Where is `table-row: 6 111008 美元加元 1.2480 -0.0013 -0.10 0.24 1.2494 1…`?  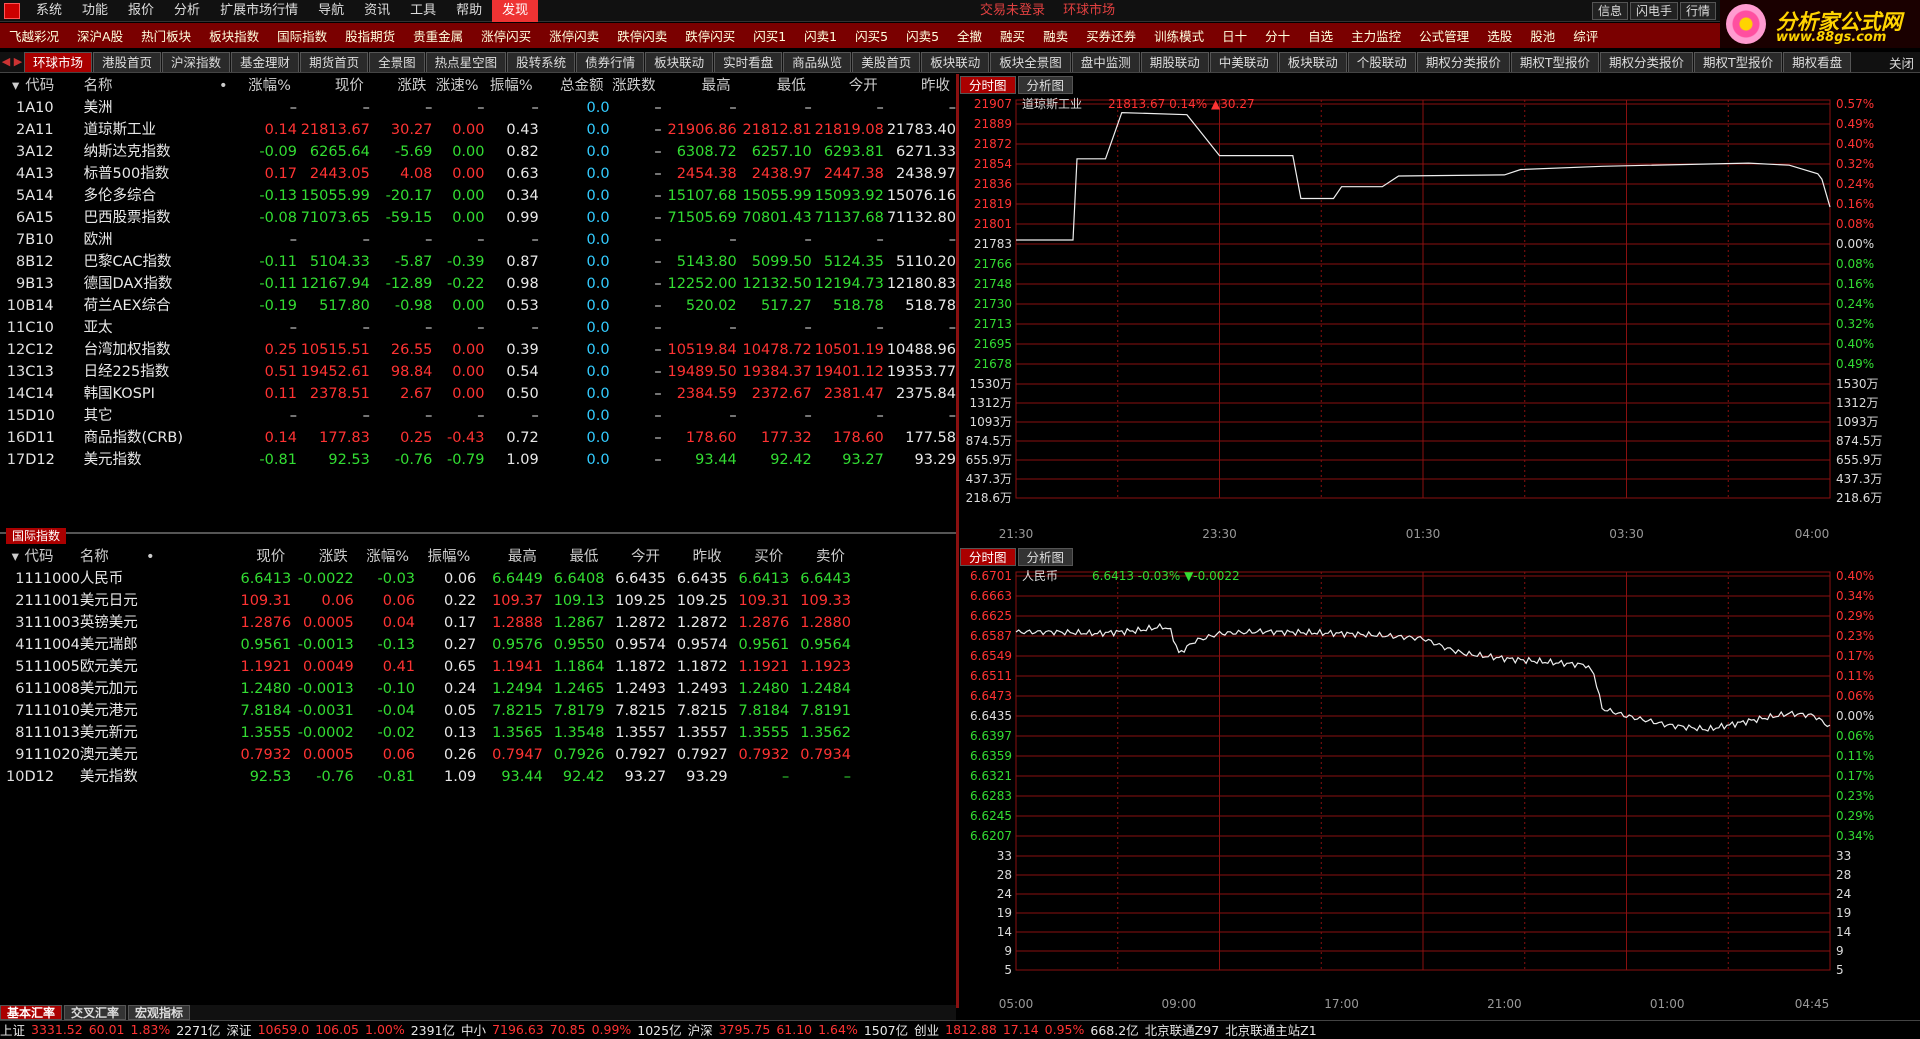 table-row: 6 111008 美元加元 1.2480 -0.0013 -0.10 0.24 1.2494 1… is located at coordinates (428, 689).